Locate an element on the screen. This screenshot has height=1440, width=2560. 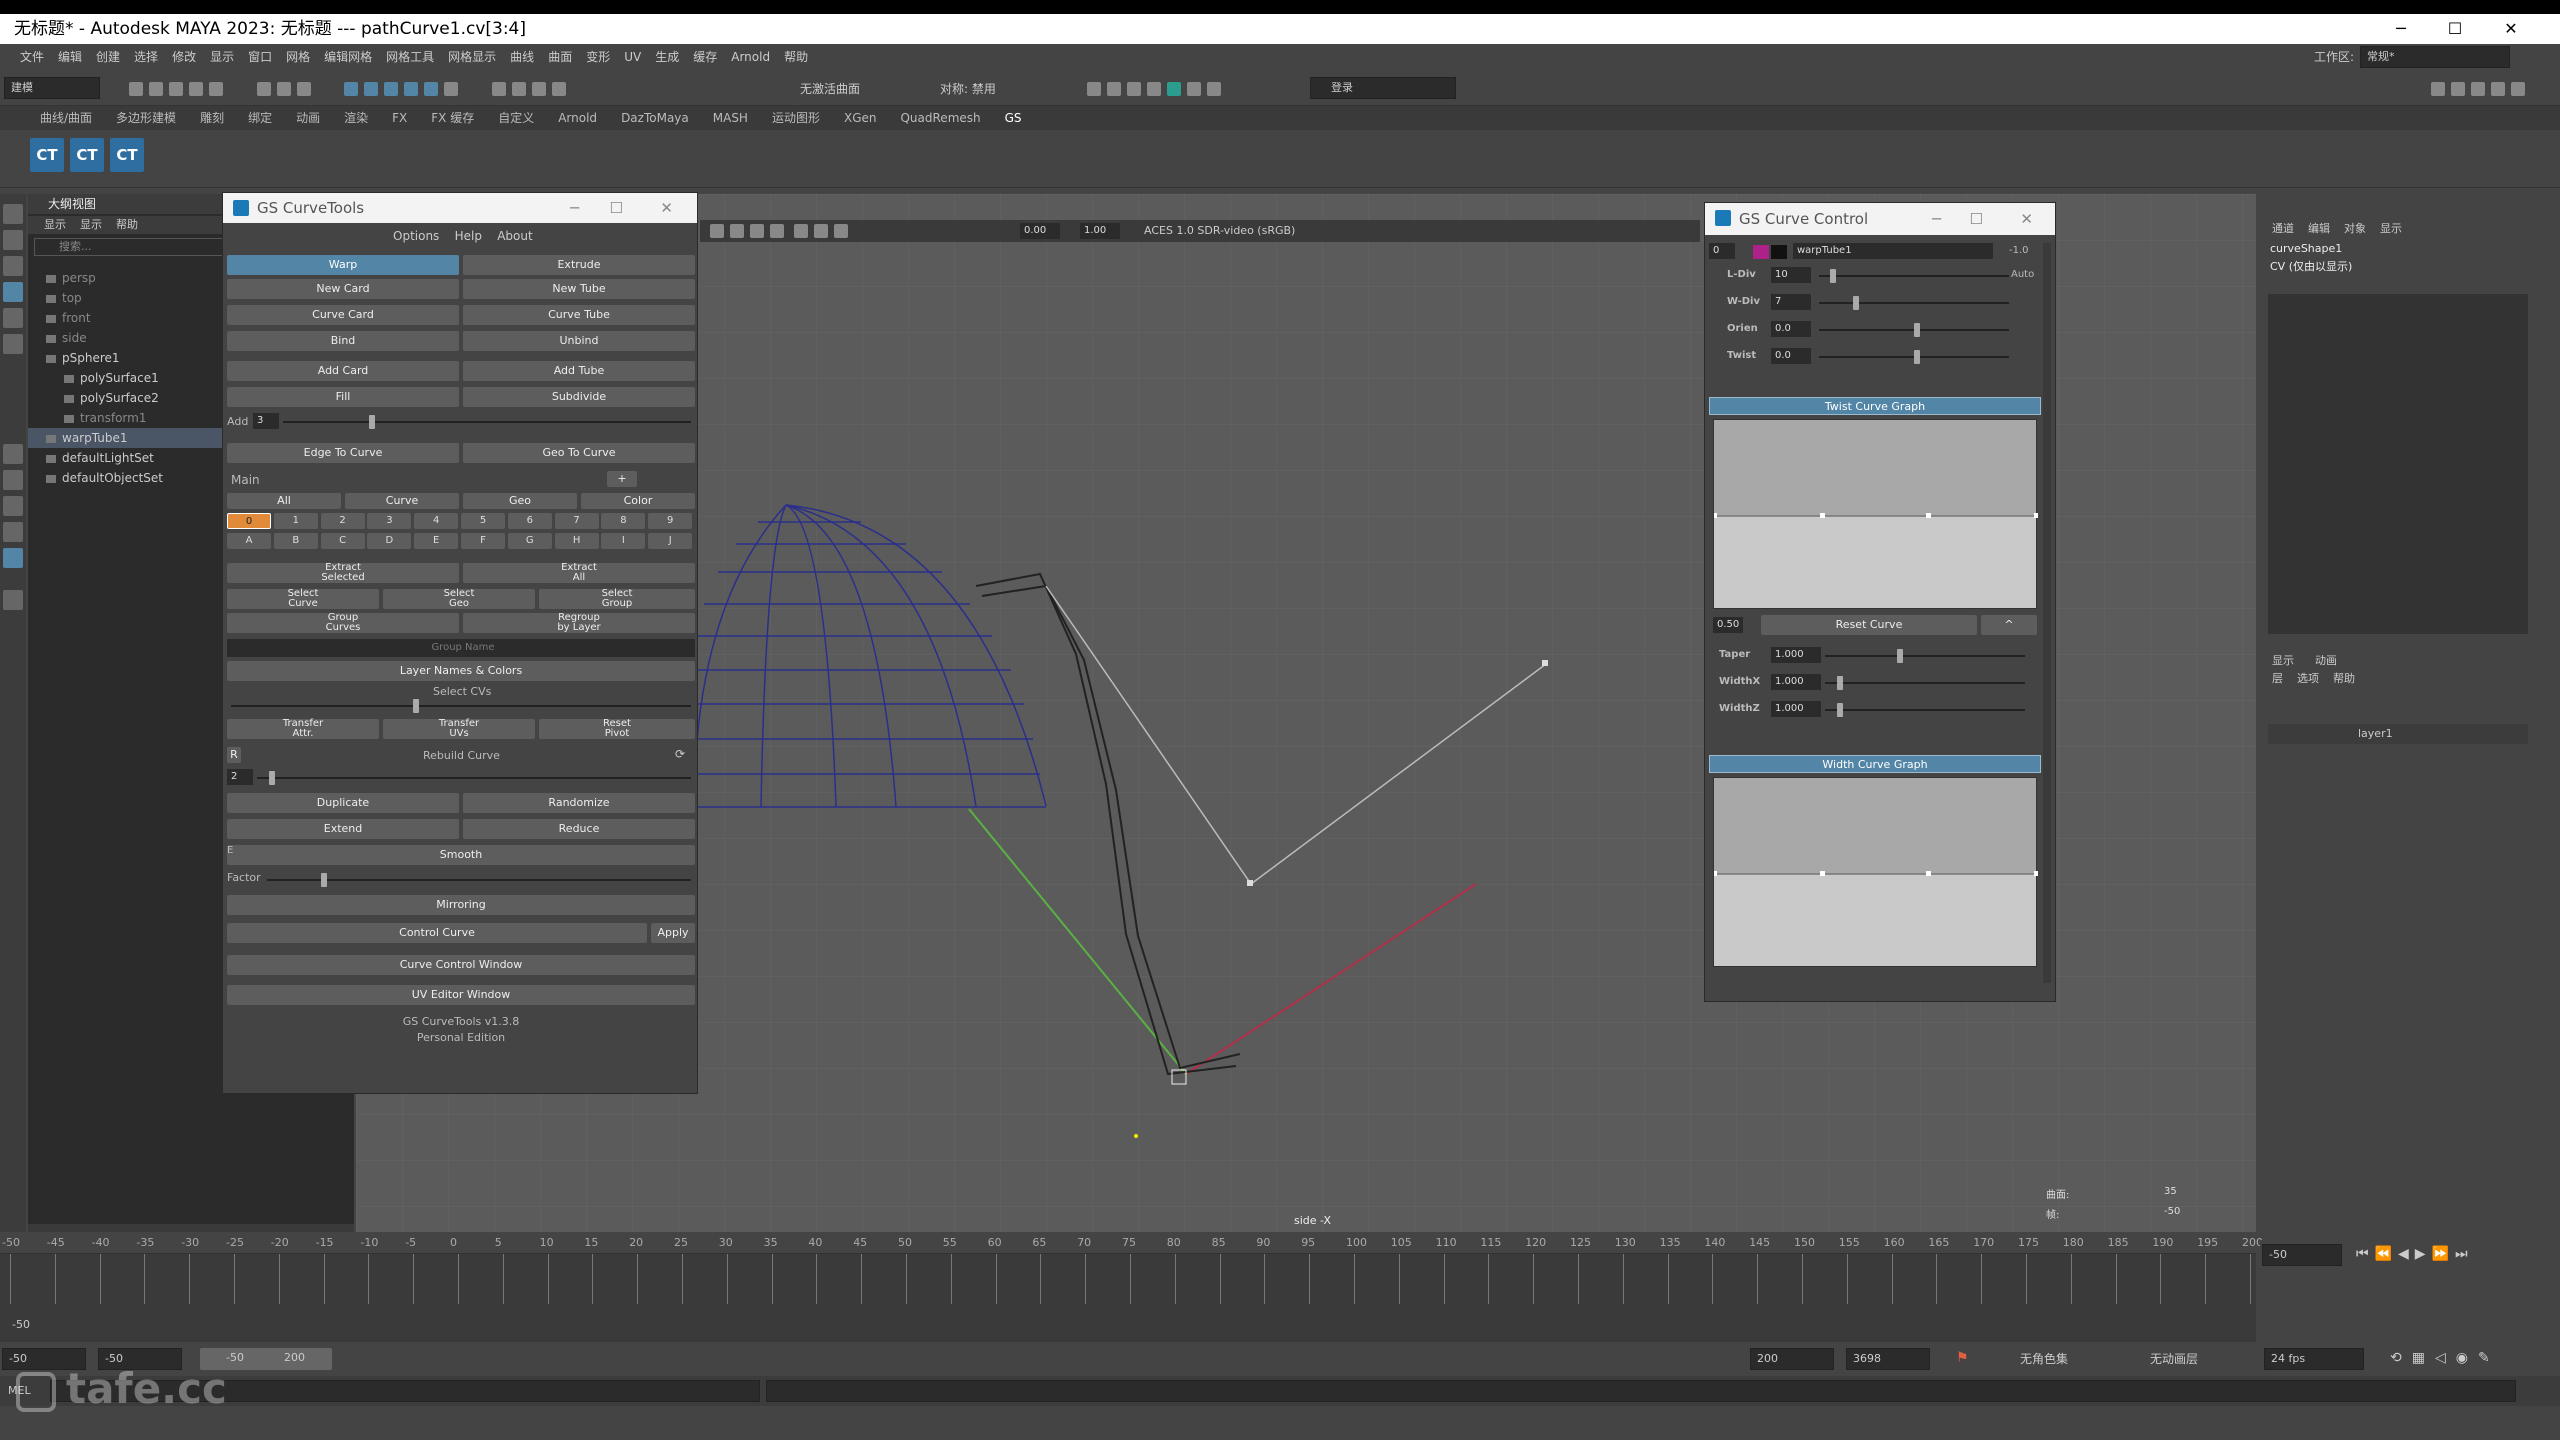
shelf-tab: 雕刻 is located at coordinates (212, 118).